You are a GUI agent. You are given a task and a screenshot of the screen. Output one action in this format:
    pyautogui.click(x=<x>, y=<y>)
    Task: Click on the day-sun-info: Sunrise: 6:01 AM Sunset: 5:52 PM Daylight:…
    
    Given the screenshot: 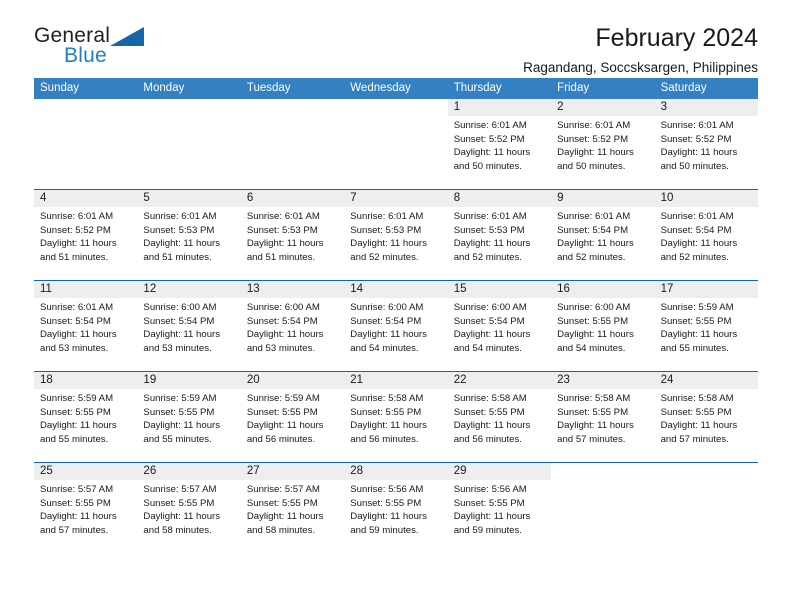 What is the action you would take?
    pyautogui.click(x=602, y=144)
    